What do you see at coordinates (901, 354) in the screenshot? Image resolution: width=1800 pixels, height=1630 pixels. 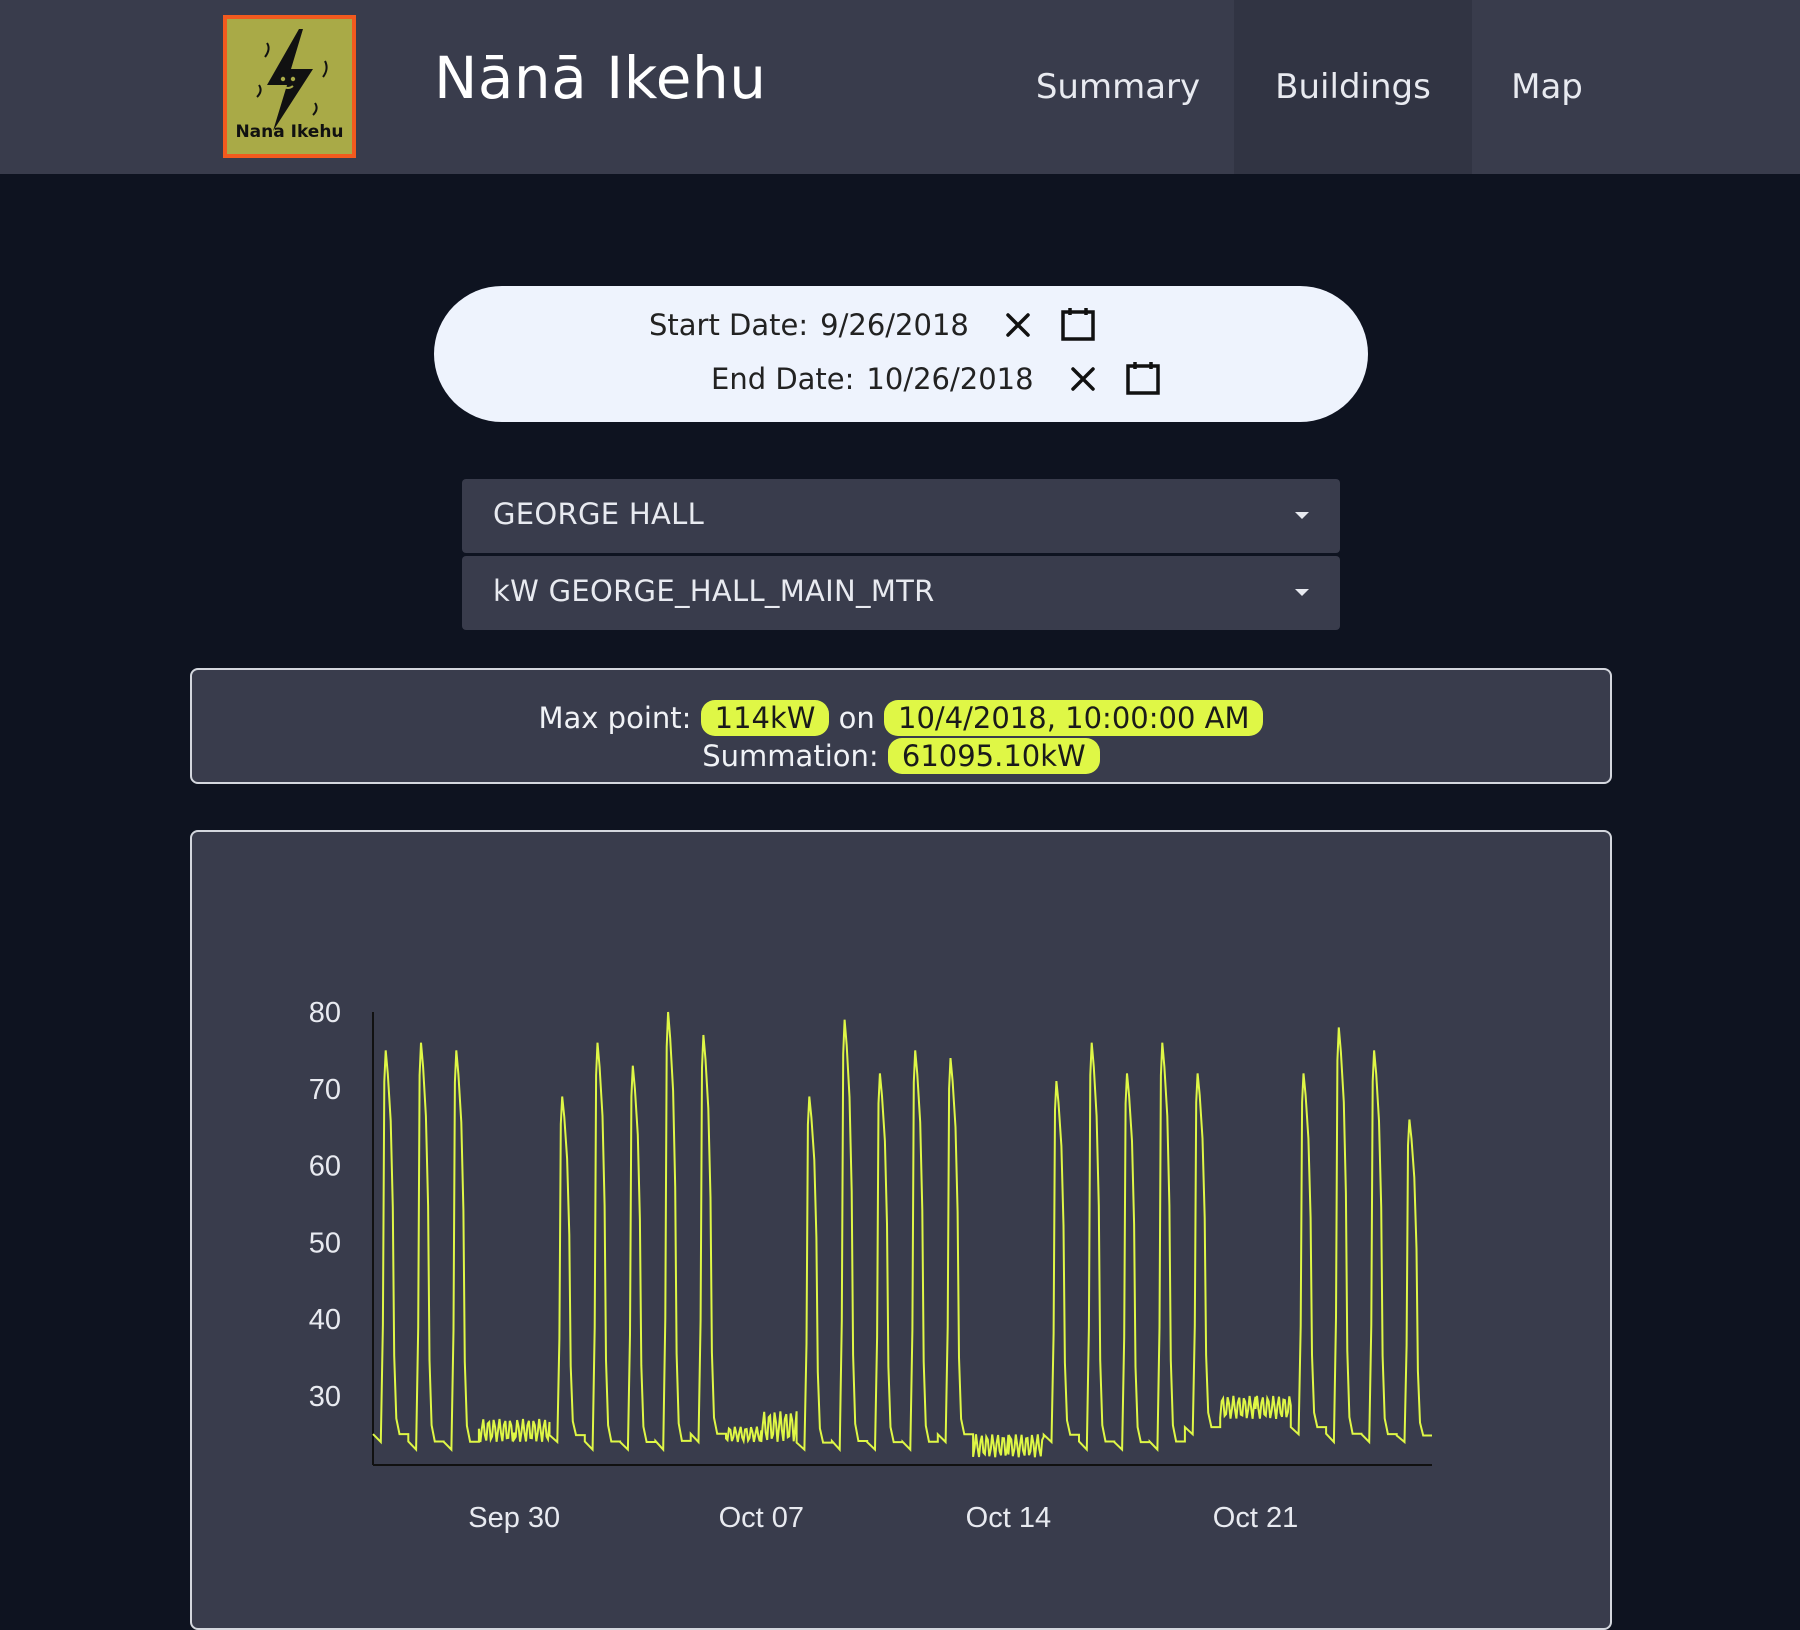 I see `date-range-panel: Start Date: 9/26/2018 End Date: 10/26/2018` at bounding box center [901, 354].